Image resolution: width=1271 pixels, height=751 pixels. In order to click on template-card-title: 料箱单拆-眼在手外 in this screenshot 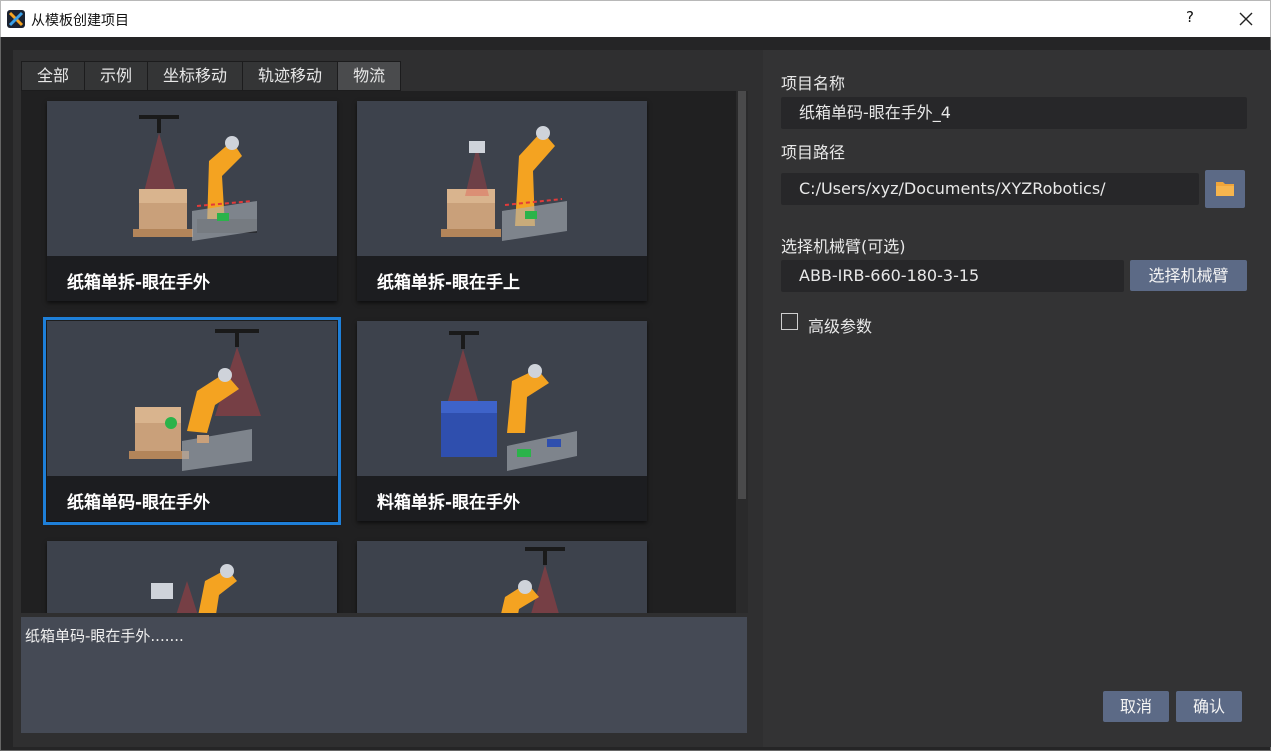, I will do `click(502, 498)`.